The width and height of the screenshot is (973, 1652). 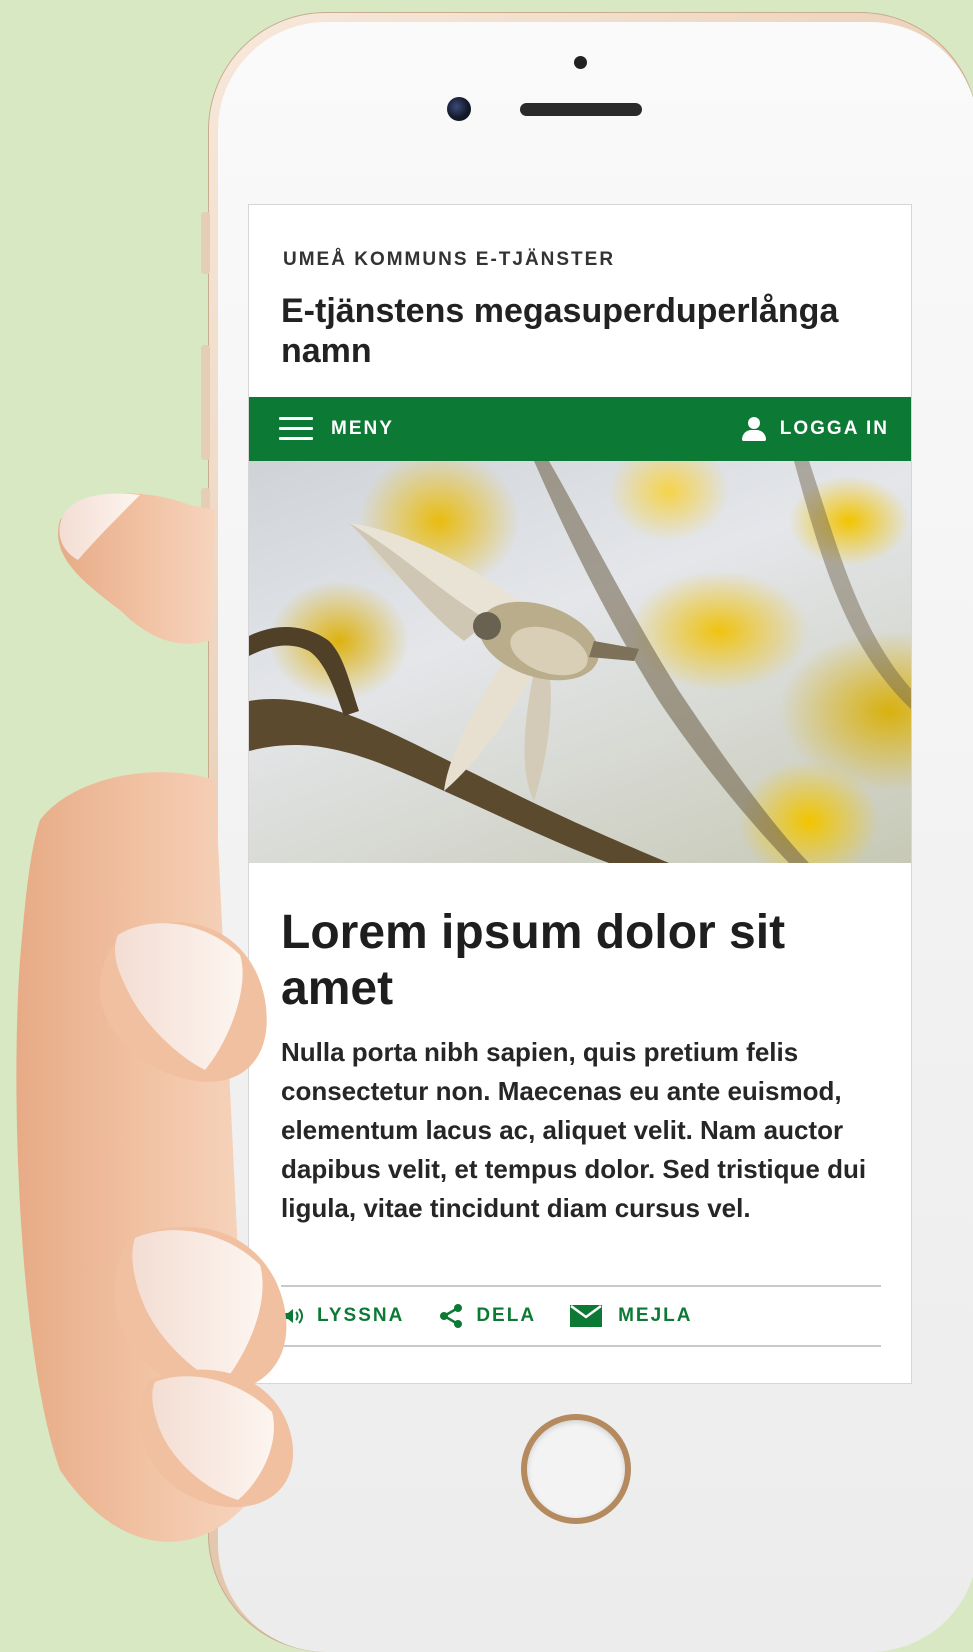 What do you see at coordinates (560, 331) in the screenshot?
I see `service-title: E-tjänstens megasuperduperlånga namn` at bounding box center [560, 331].